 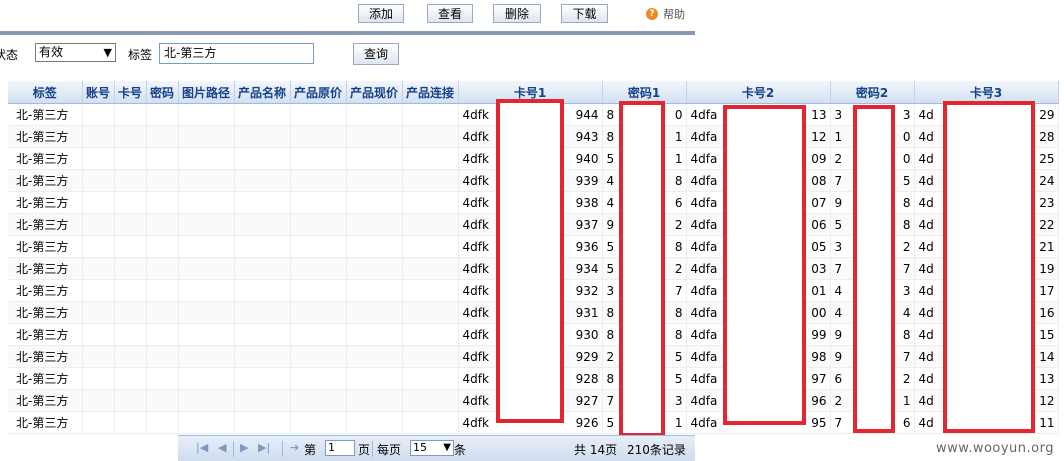 What do you see at coordinates (665, 14) in the screenshot?
I see `help-link: ? 帮助` at bounding box center [665, 14].